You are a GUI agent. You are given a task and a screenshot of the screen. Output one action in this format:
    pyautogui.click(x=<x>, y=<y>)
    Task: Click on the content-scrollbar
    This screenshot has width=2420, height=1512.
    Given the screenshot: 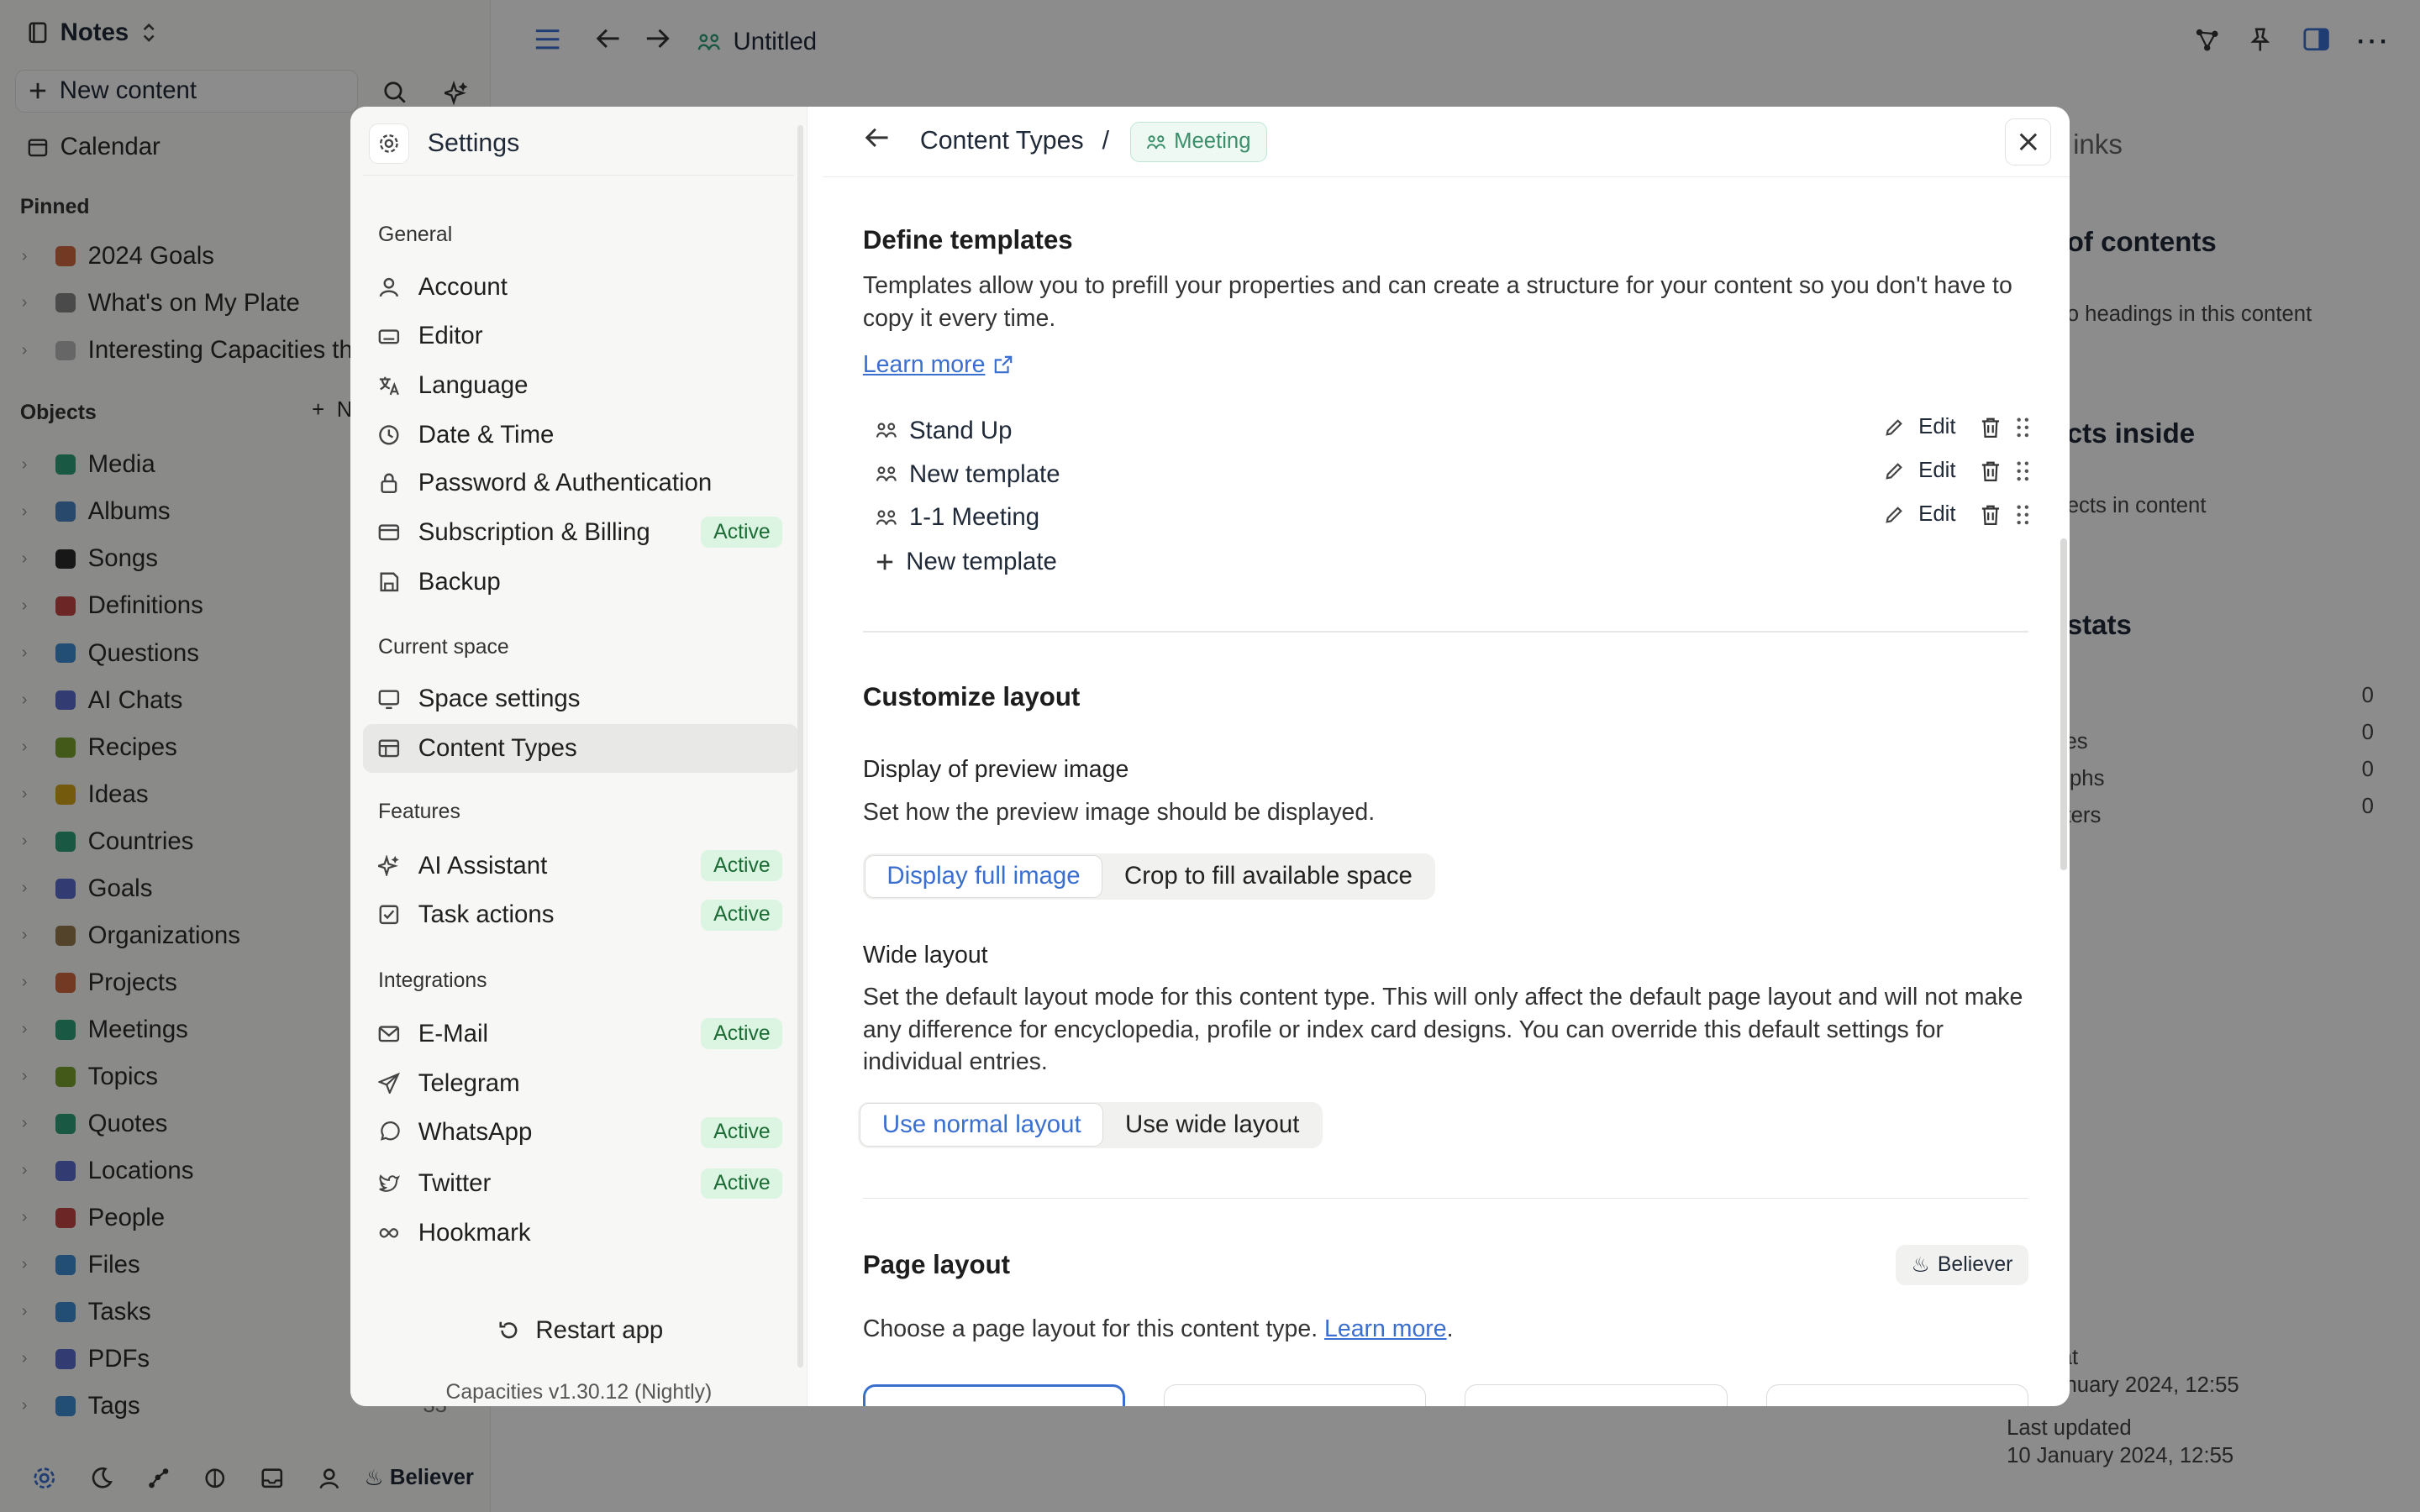 What is the action you would take?
    pyautogui.click(x=2063, y=704)
    